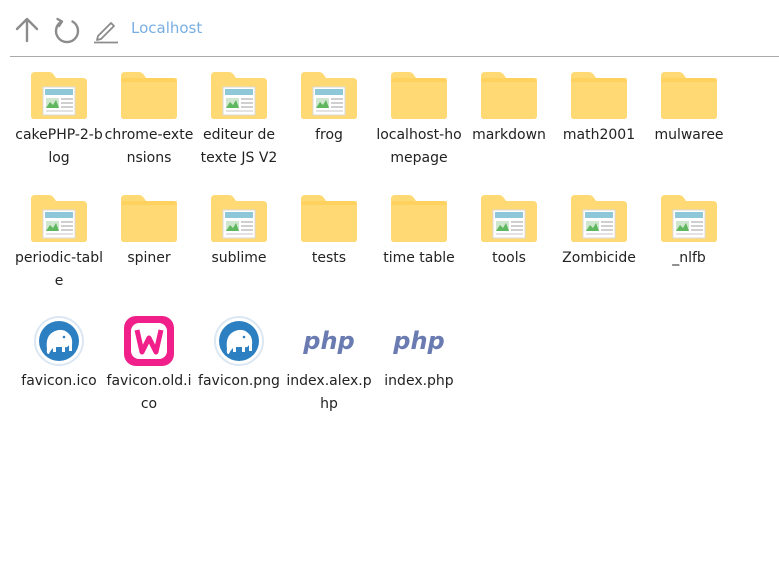 The height and width of the screenshot is (576, 779). What do you see at coordinates (59, 269) in the screenshot?
I see `file-item-label: periodic-table` at bounding box center [59, 269].